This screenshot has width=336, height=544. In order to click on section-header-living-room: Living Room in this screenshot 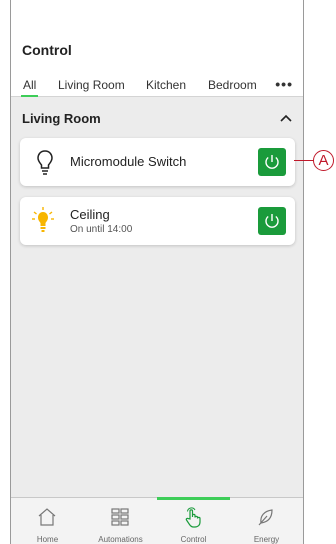, I will do `click(157, 119)`.